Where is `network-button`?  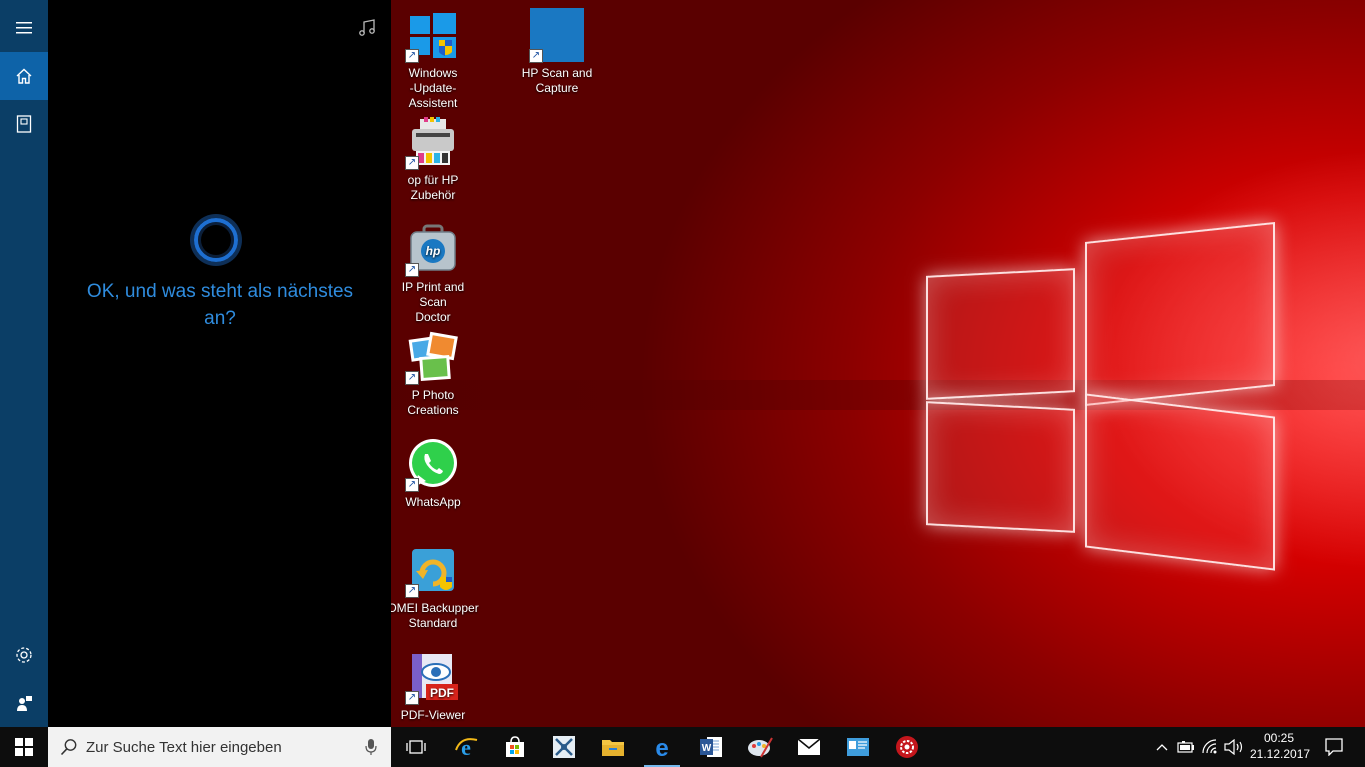
network-button is located at coordinates (1210, 747).